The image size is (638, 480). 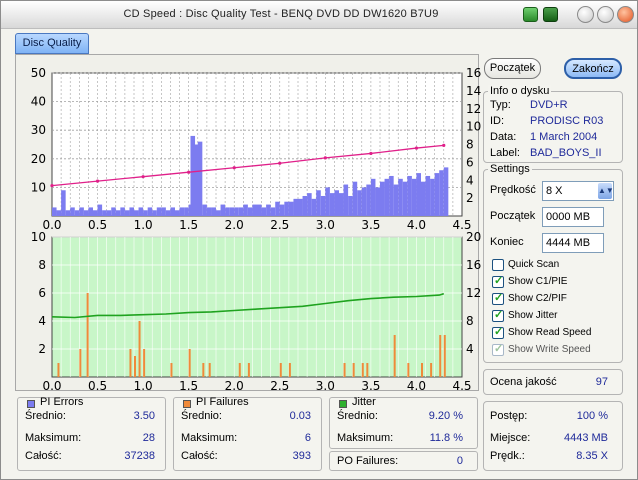 What do you see at coordinates (187, 404) in the screenshot?
I see `pi-failures-color-icon` at bounding box center [187, 404].